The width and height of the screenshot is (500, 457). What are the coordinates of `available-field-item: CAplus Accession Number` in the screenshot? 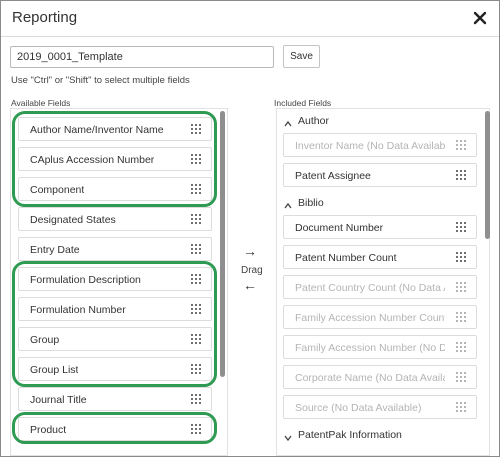 It's located at (115, 159).